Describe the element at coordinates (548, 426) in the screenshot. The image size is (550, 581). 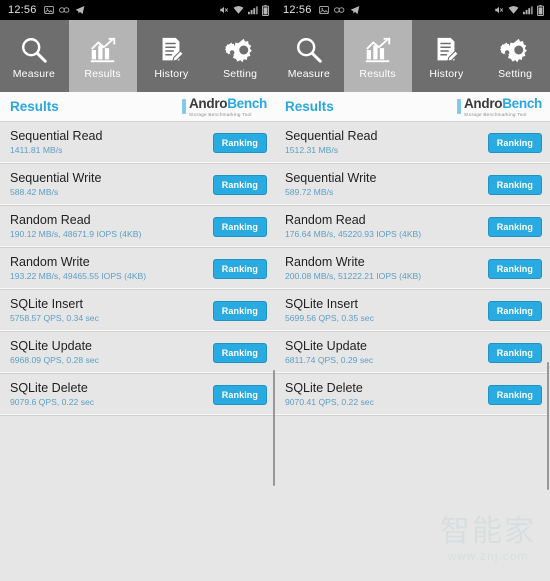
I see `right-list-scrollbar` at that location.